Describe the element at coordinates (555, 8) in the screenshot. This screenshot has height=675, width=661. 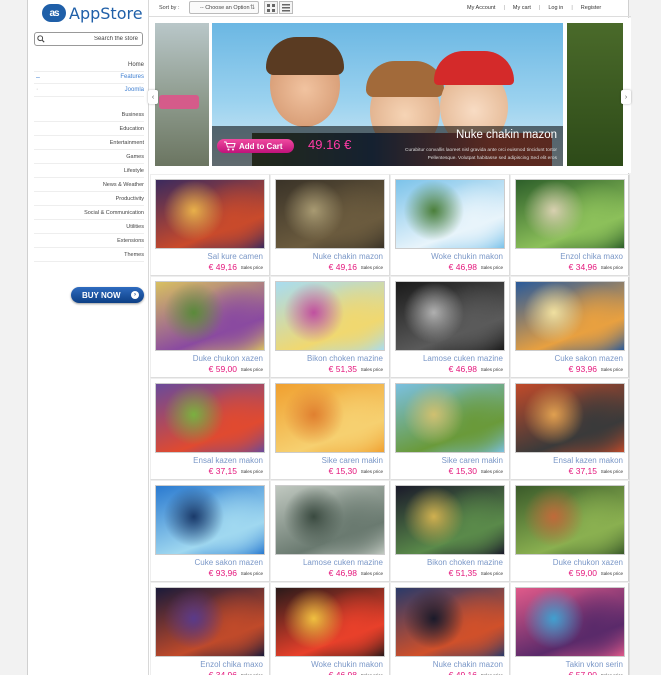
I see `login-link: Log in` at that location.